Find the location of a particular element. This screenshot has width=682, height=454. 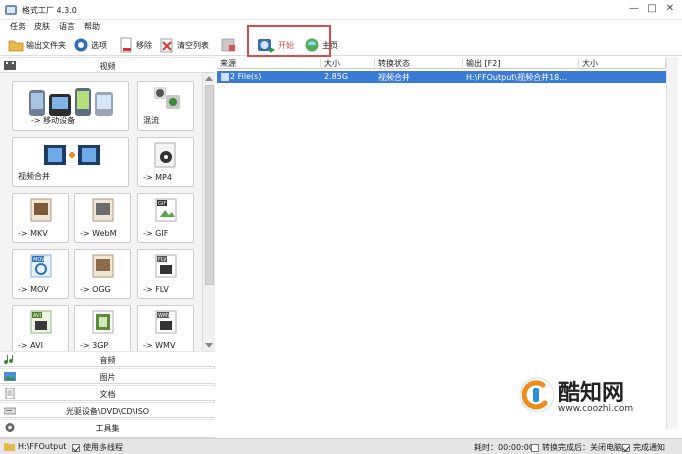

notify-checkbox: 完成通知 is located at coordinates (643, 447).